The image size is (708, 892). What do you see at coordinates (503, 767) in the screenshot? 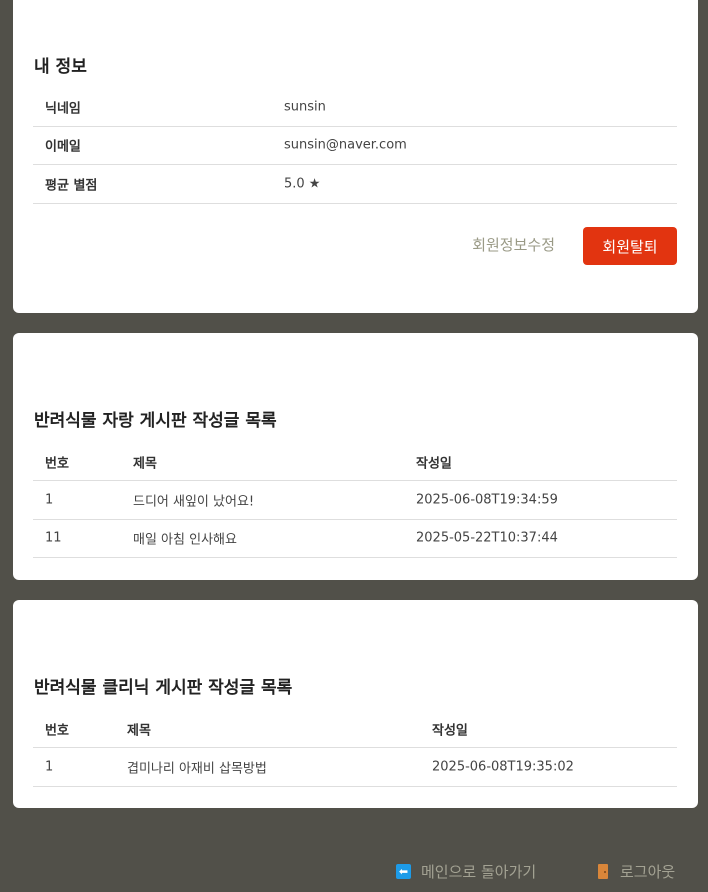
I see `row-date: 2025-06-08T19:35:02` at bounding box center [503, 767].